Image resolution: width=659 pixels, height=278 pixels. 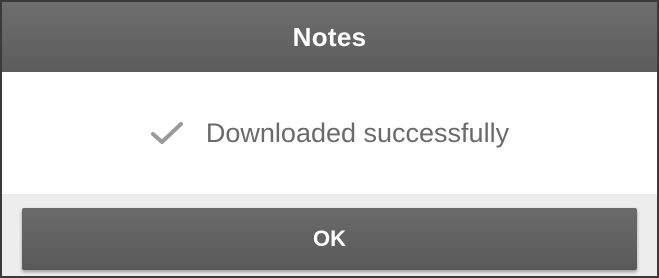 What do you see at coordinates (167, 133) in the screenshot?
I see `checkmark-icon` at bounding box center [167, 133].